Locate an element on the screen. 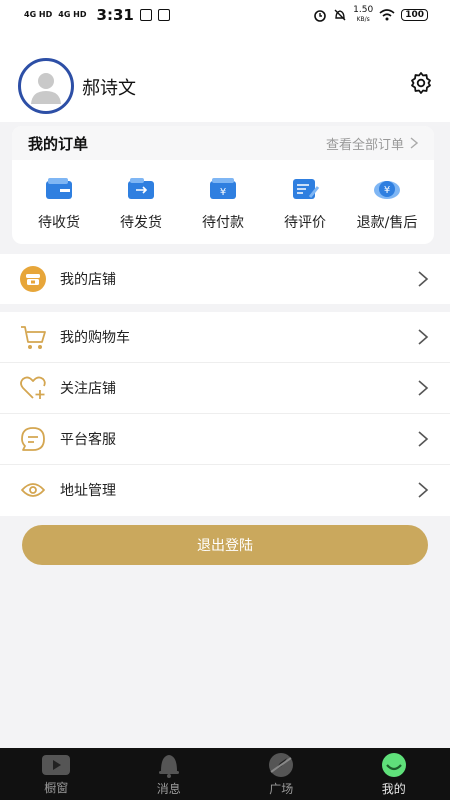  smile-icon is located at coordinates (393, 764).